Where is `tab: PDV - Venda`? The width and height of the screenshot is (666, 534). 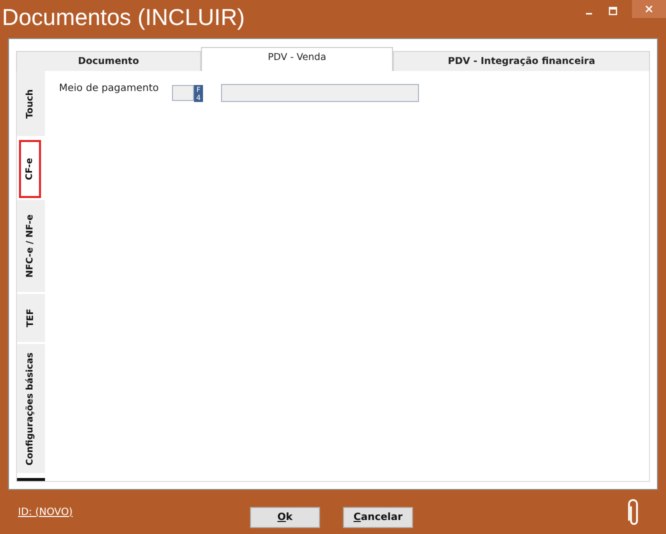
tab: PDV - Venda is located at coordinates (297, 59).